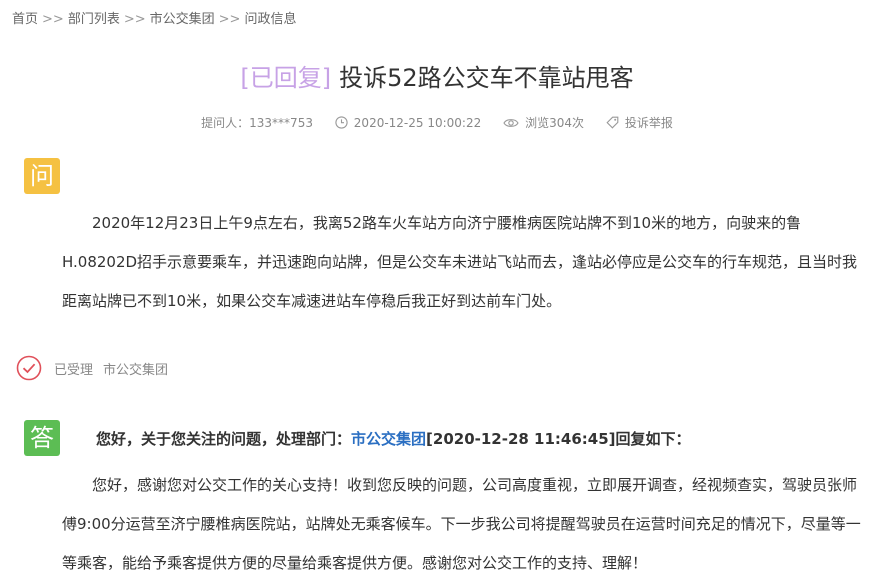  I want to click on page-title-text: 投诉52路公交车不靠站甩客, so click(486, 78).